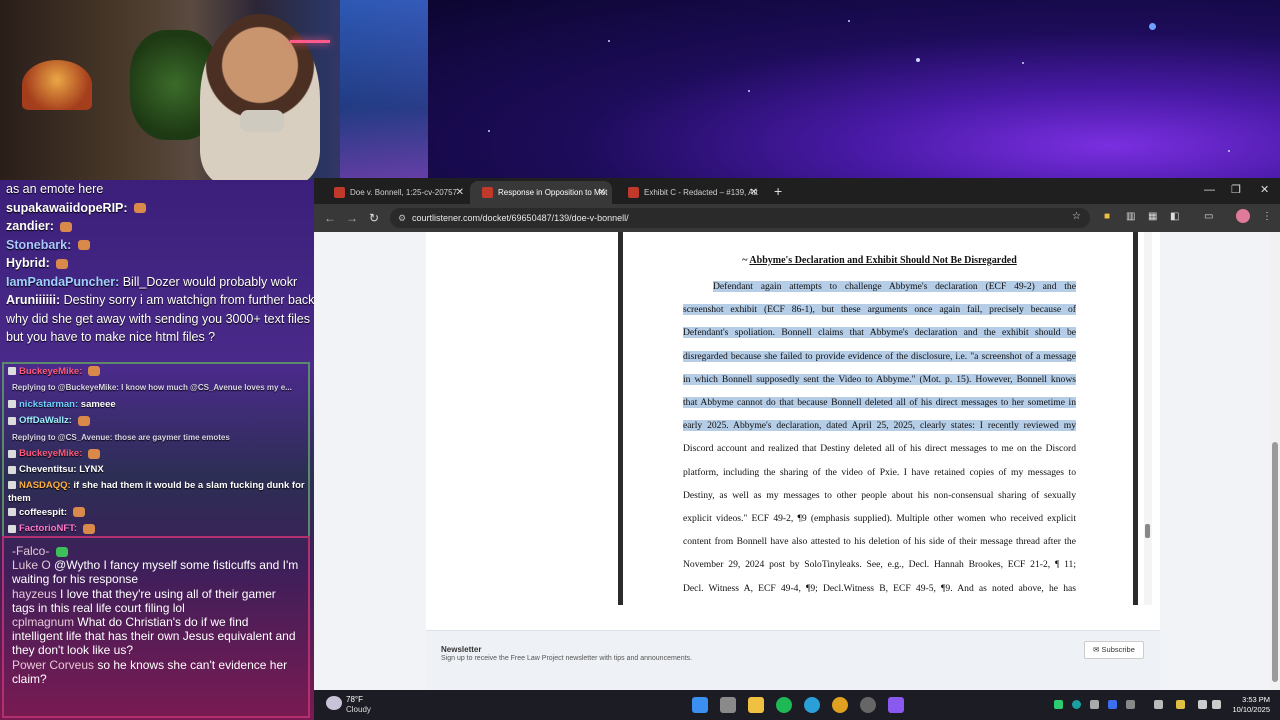 The image size is (1280, 720). Describe the element at coordinates (1243, 216) in the screenshot. I see `avatar` at that location.